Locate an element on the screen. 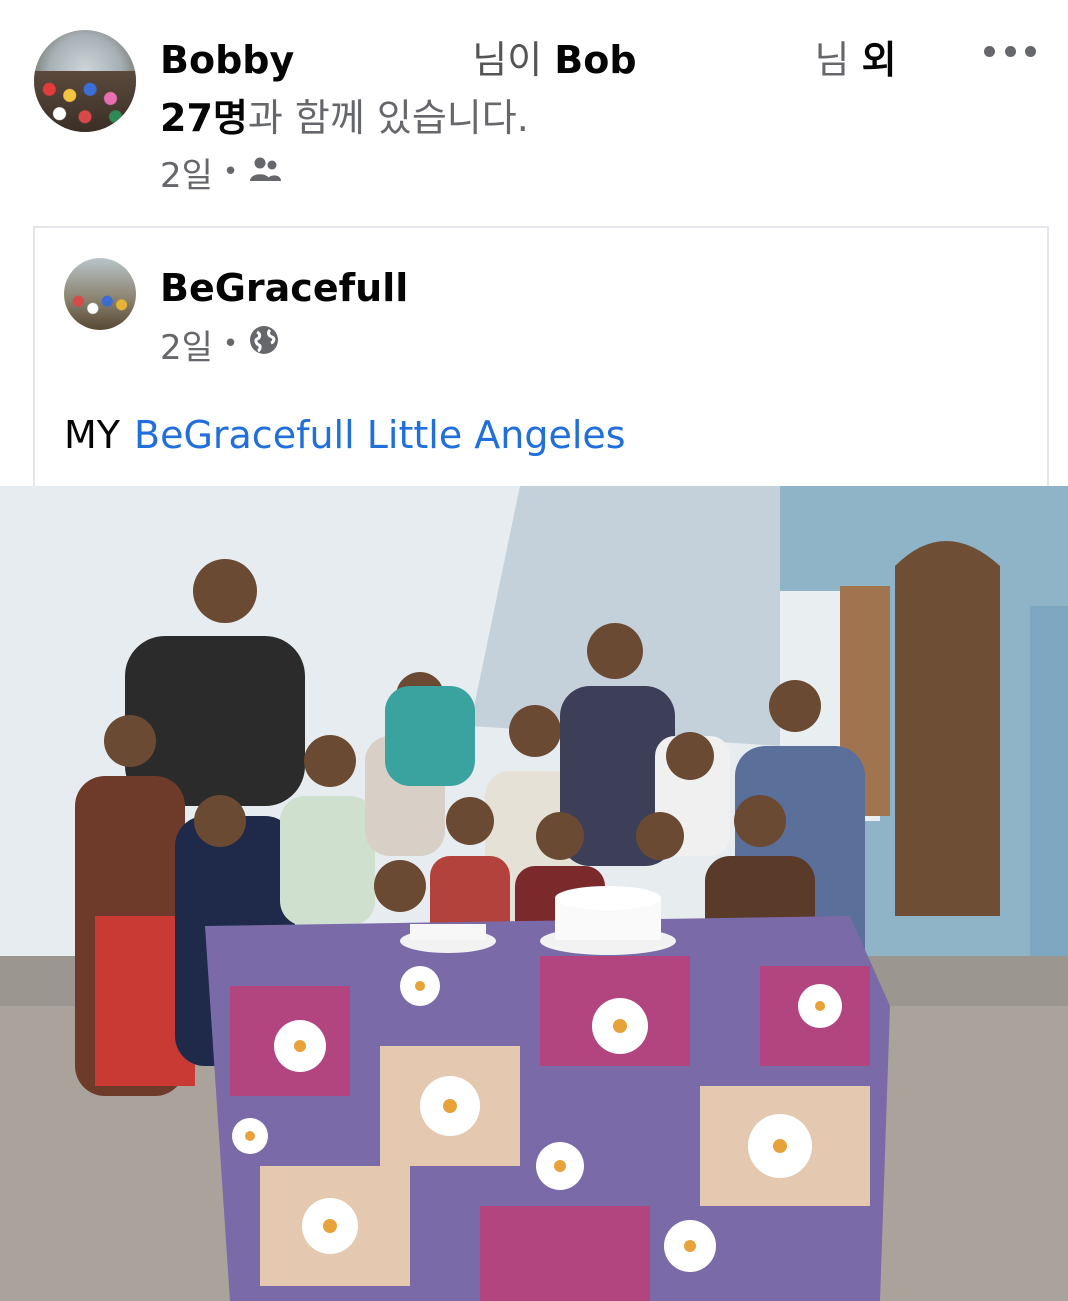 The width and height of the screenshot is (1068, 1301). author-name: Bobby is located at coordinates (227, 60).